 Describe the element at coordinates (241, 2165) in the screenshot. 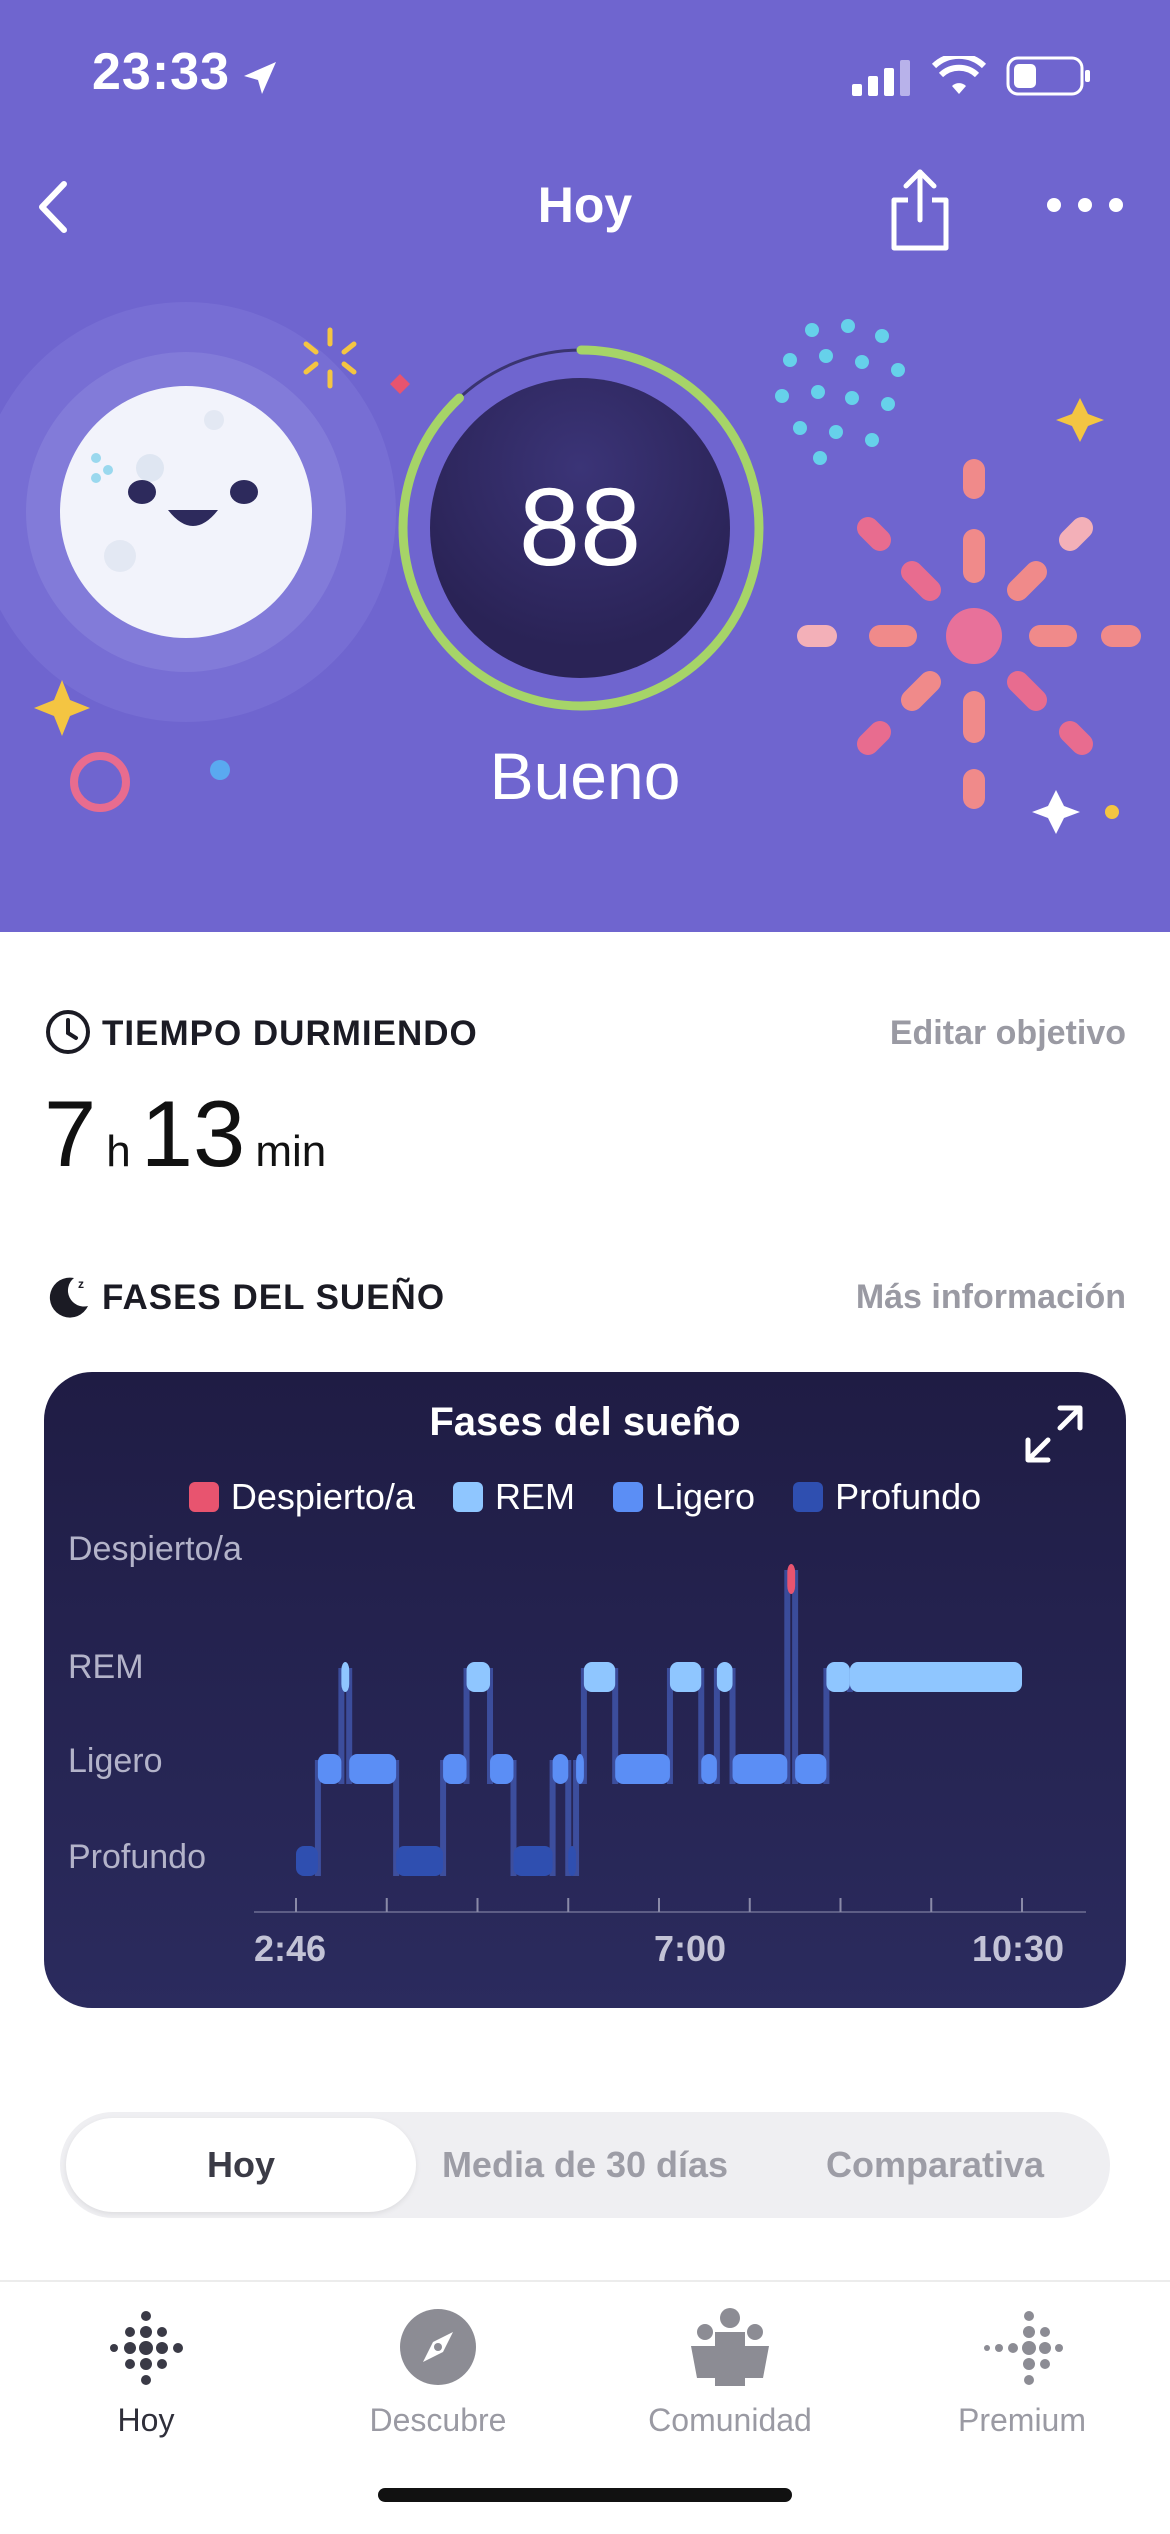

I see `segment-today: Hoy` at that location.